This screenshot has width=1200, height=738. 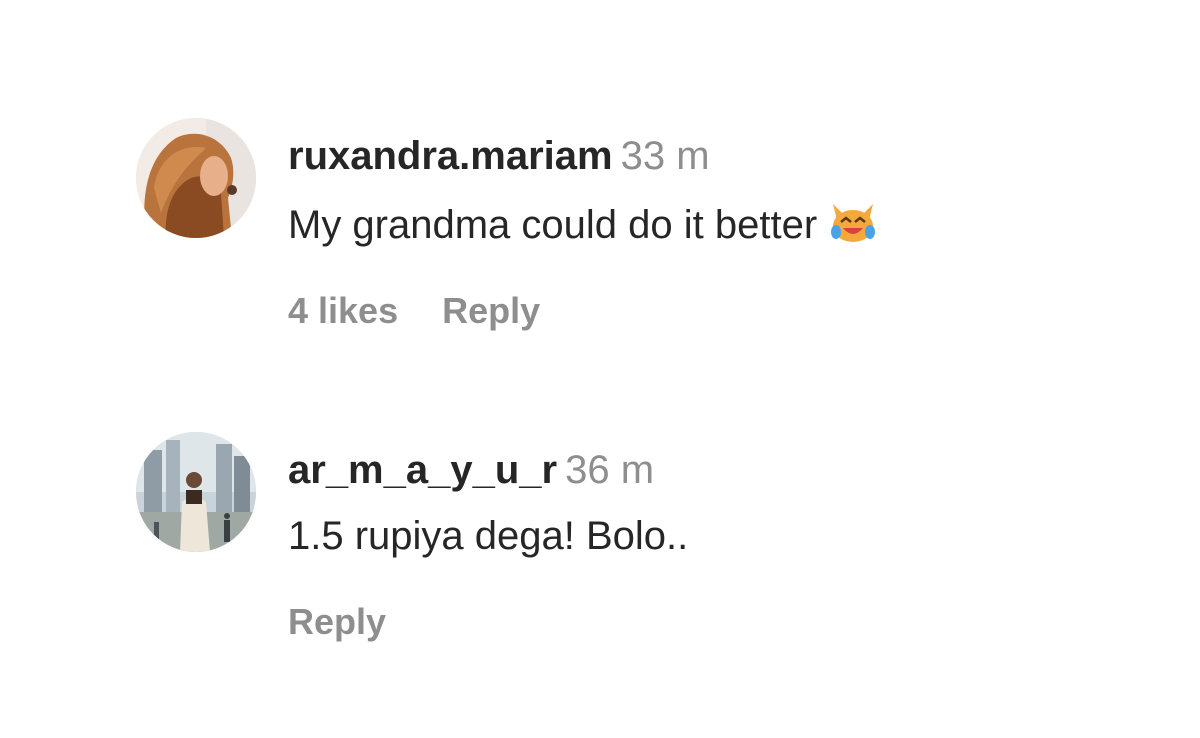 What do you see at coordinates (853, 223) in the screenshot?
I see `crying-laughing-cat-emoji-icon` at bounding box center [853, 223].